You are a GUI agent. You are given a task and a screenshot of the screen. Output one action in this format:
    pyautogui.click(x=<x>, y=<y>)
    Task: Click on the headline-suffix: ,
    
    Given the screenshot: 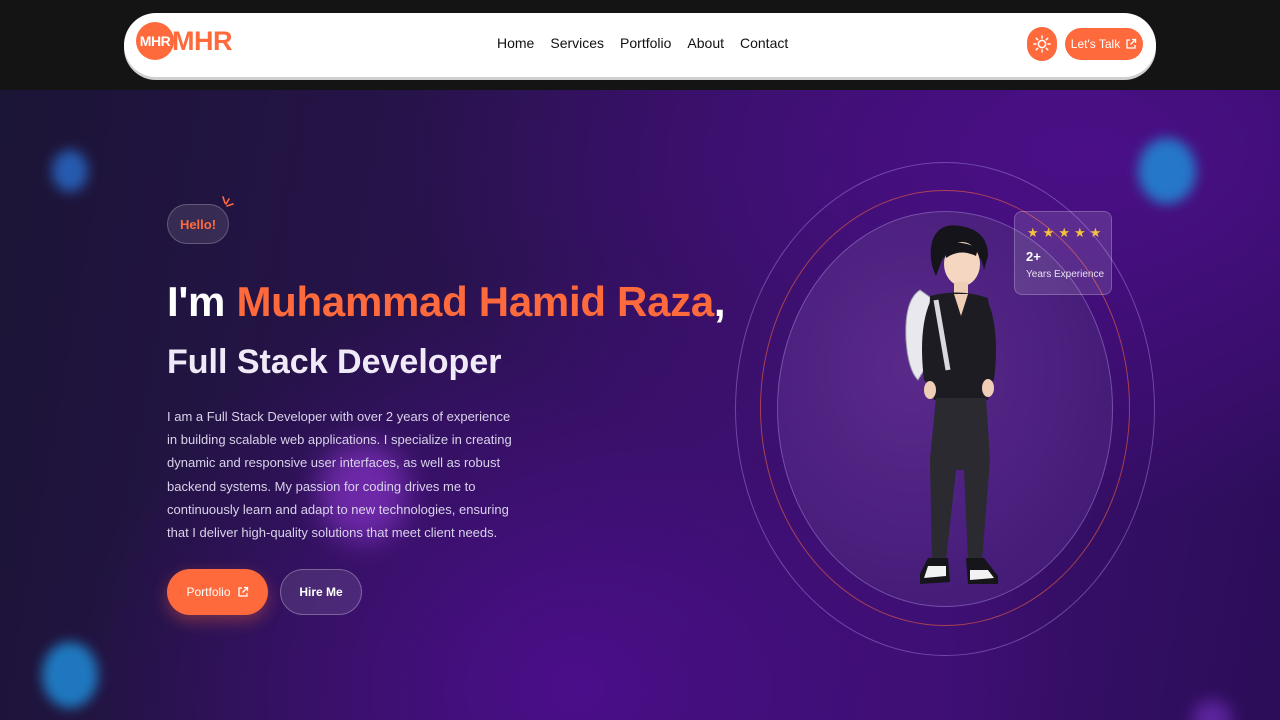 What is the action you would take?
    pyautogui.click(x=719, y=301)
    